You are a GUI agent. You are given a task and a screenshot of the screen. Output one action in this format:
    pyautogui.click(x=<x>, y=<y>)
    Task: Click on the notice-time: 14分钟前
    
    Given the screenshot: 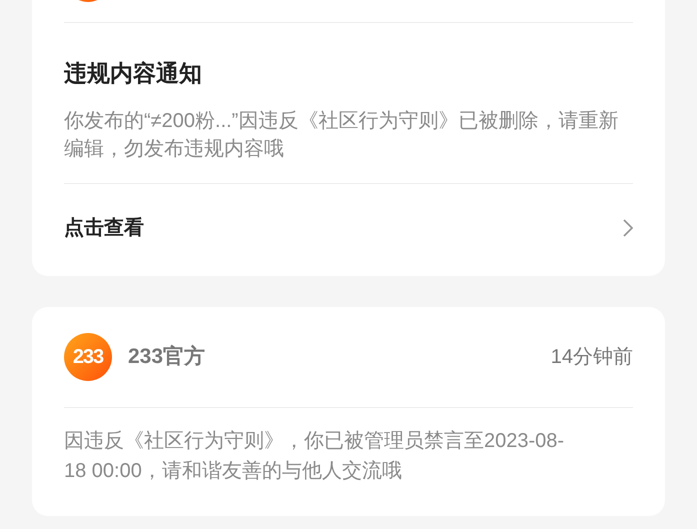 What is the action you would take?
    pyautogui.click(x=591, y=357)
    